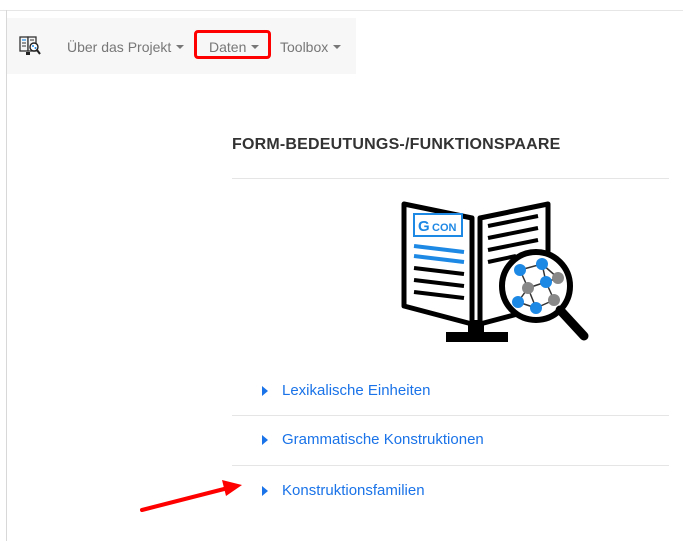  What do you see at coordinates (396, 144) in the screenshot?
I see `section-title: FORM-BEDEUTUNGS-/FUNKTIONSPAARE` at bounding box center [396, 144].